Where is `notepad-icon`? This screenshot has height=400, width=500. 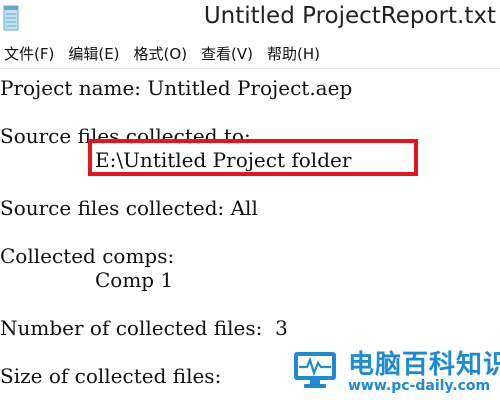
notepad-icon is located at coordinates (11, 18).